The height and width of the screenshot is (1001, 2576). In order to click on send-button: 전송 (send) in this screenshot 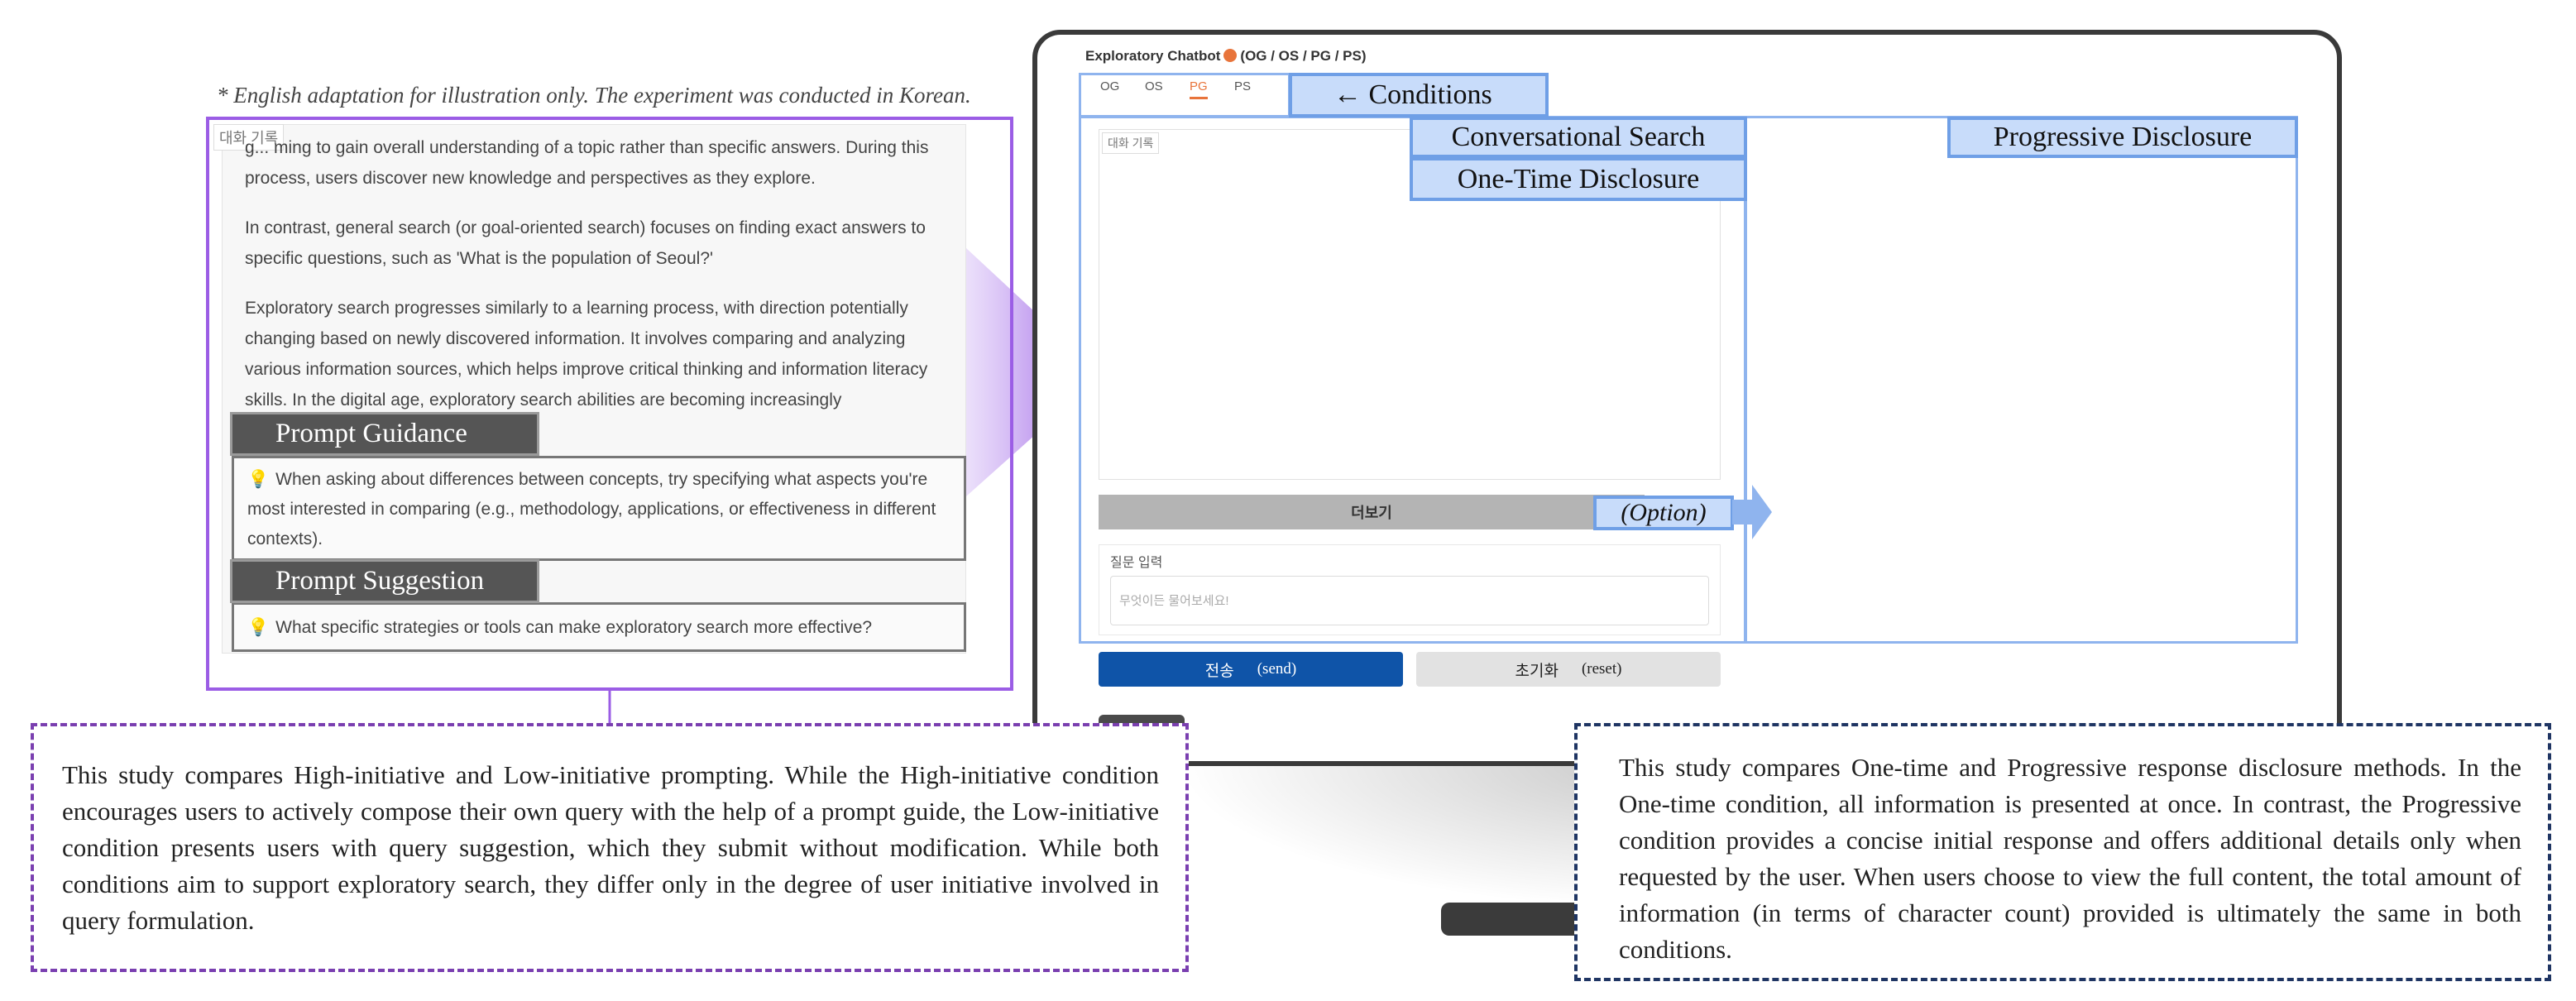, I will do `click(1251, 669)`.